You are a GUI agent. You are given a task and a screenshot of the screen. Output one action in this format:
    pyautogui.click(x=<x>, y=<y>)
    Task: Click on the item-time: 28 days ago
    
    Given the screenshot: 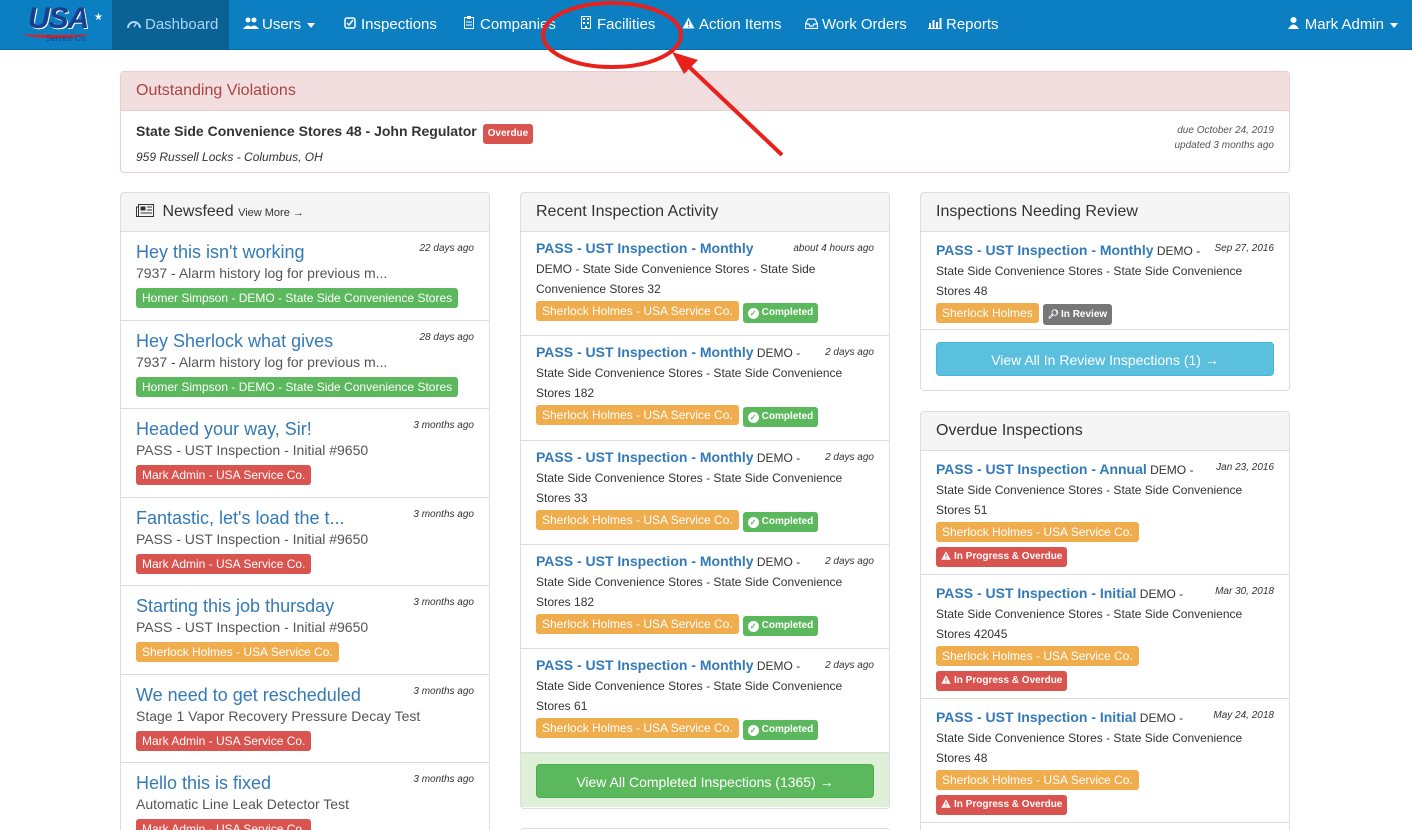 What is the action you would take?
    pyautogui.click(x=447, y=337)
    